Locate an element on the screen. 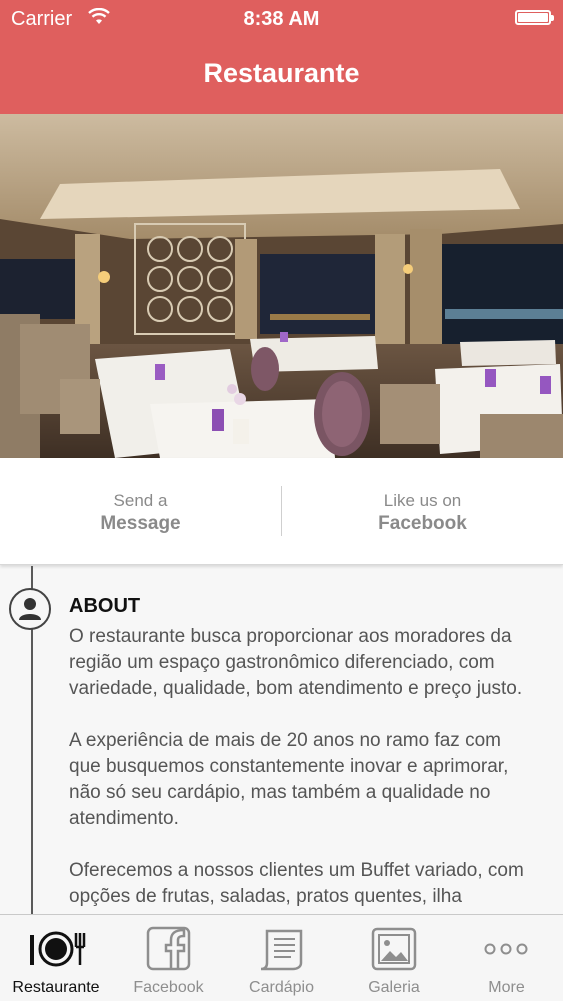  tab-label: More is located at coordinates (506, 987).